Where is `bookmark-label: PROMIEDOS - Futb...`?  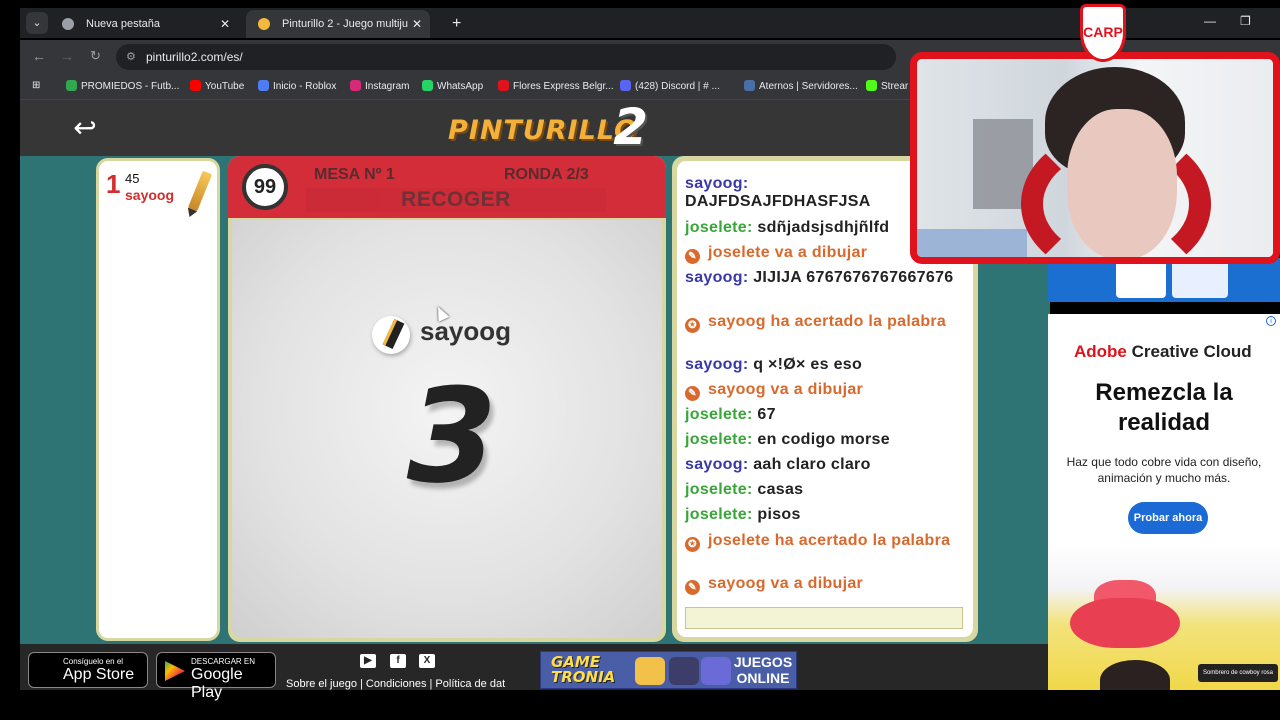
bookmark-label: PROMIEDOS - Futb... is located at coordinates (130, 86).